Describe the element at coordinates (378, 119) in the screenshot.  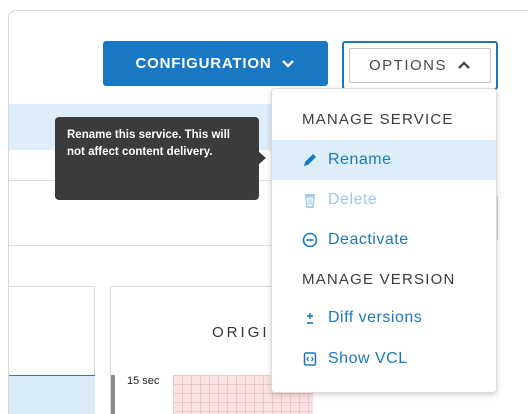
I see `menu-section-manage-service: MANAGE SERVICE` at that location.